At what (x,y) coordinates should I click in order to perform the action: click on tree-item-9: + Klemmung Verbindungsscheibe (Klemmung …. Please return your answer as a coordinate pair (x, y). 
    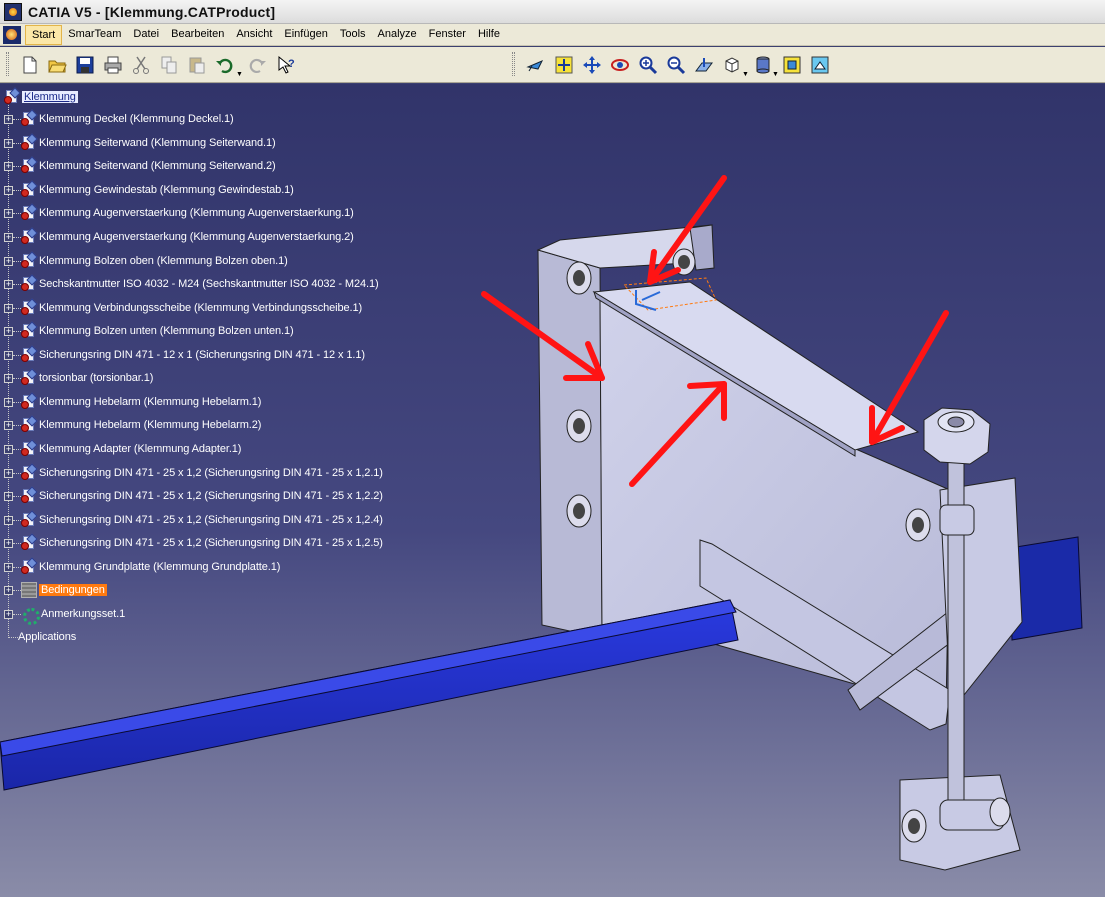
    Looking at the image, I should click on (181, 308).